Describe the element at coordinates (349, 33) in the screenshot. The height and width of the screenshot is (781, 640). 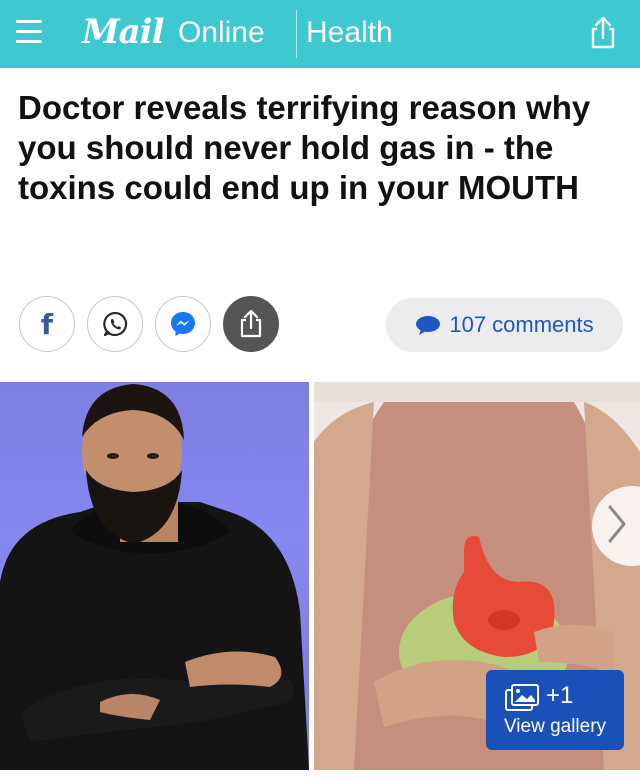
I see `section-label: Health` at that location.